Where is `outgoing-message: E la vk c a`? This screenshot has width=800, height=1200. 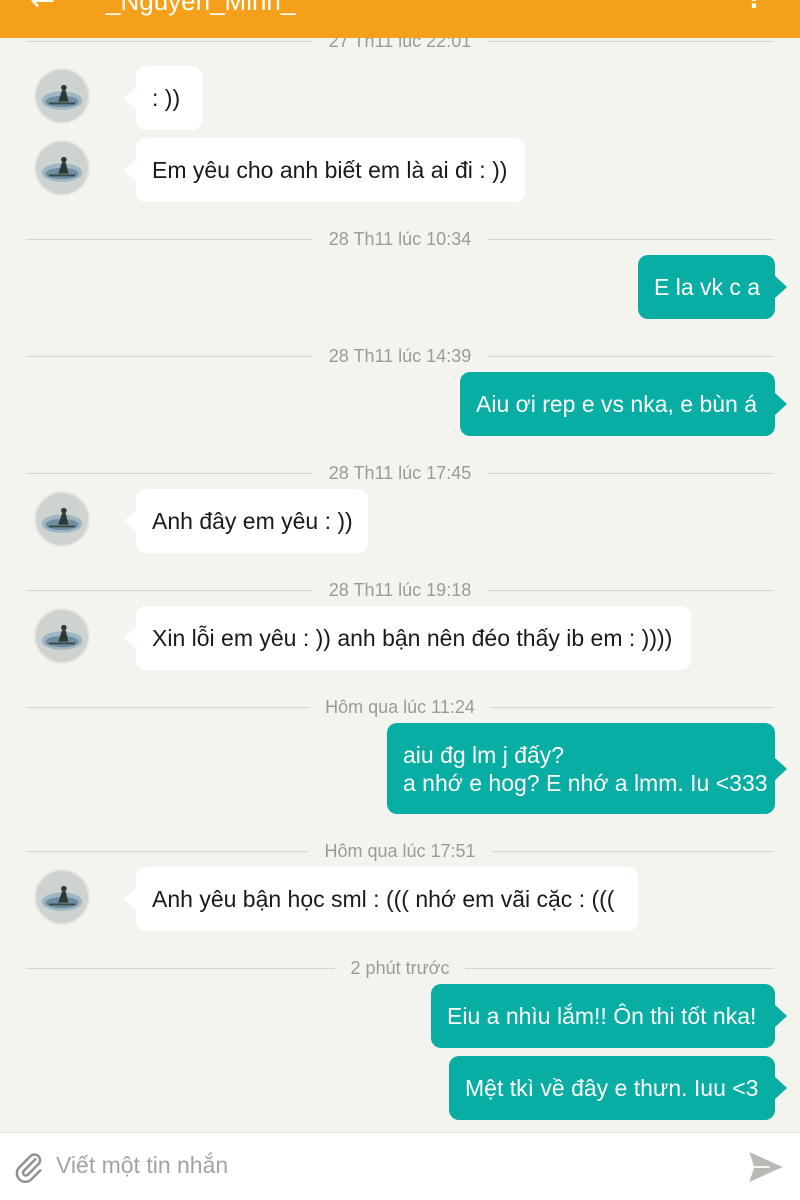
outgoing-message: E la vk c a is located at coordinates (712, 287).